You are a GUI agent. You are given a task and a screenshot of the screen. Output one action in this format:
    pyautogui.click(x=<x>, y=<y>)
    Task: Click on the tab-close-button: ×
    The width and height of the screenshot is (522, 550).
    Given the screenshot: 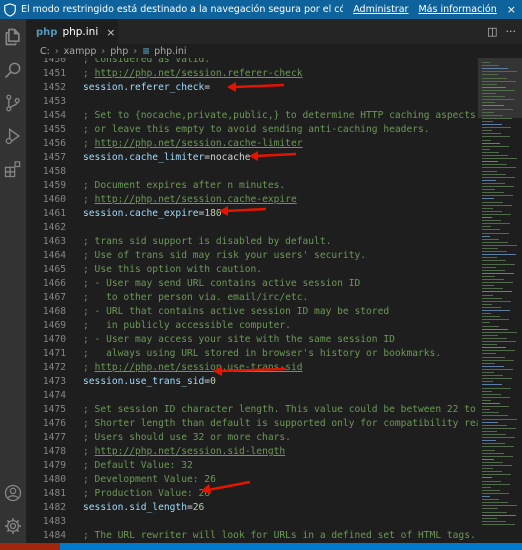 What is the action you would take?
    pyautogui.click(x=110, y=32)
    